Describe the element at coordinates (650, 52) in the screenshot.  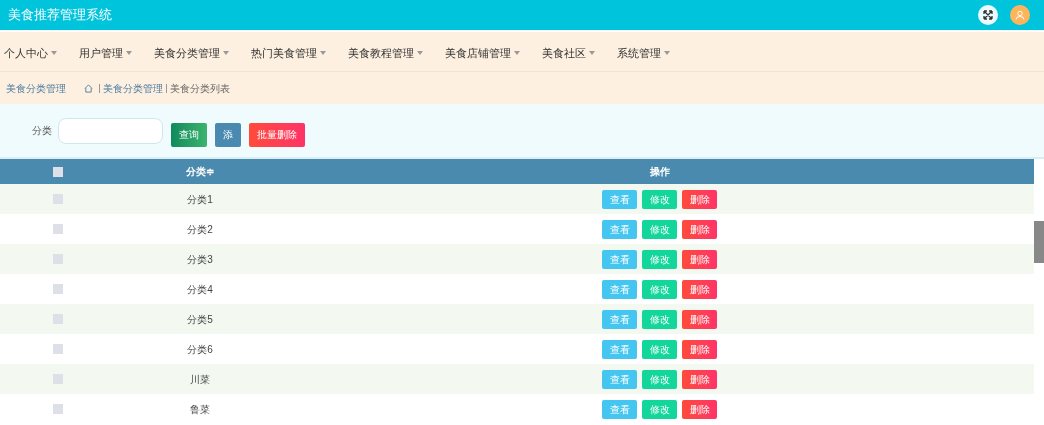
I see `nav-menu: 系统管理` at that location.